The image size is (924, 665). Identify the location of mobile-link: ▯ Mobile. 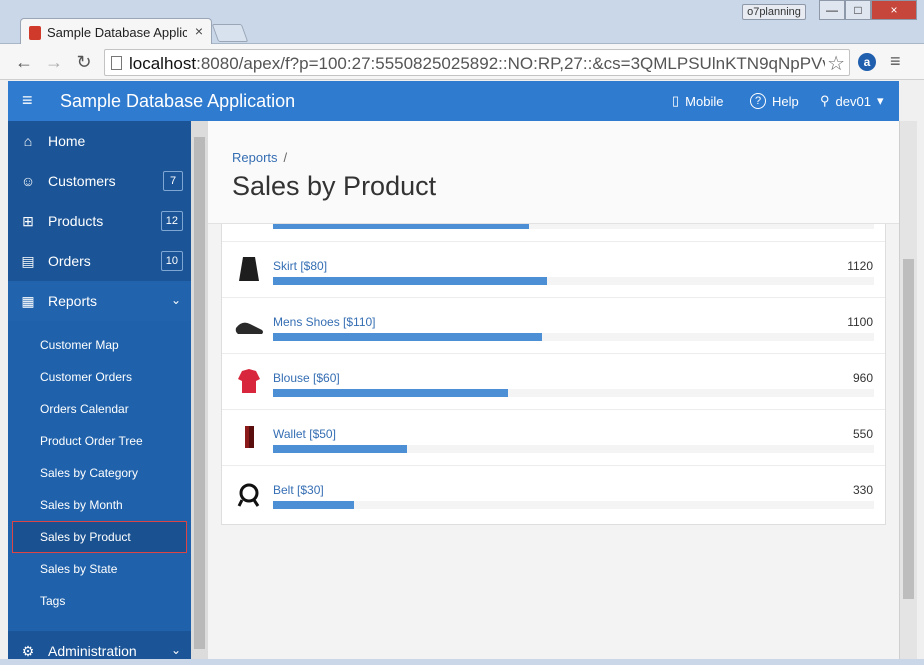
(697, 101).